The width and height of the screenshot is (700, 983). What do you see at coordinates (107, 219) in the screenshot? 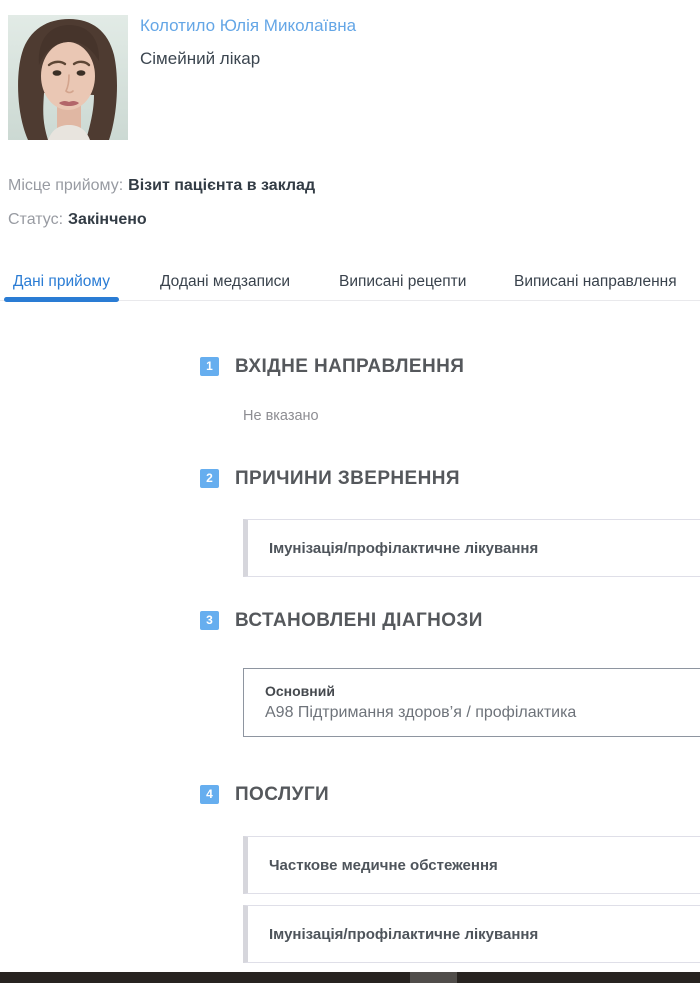
I see `status-value: Закінчено` at bounding box center [107, 219].